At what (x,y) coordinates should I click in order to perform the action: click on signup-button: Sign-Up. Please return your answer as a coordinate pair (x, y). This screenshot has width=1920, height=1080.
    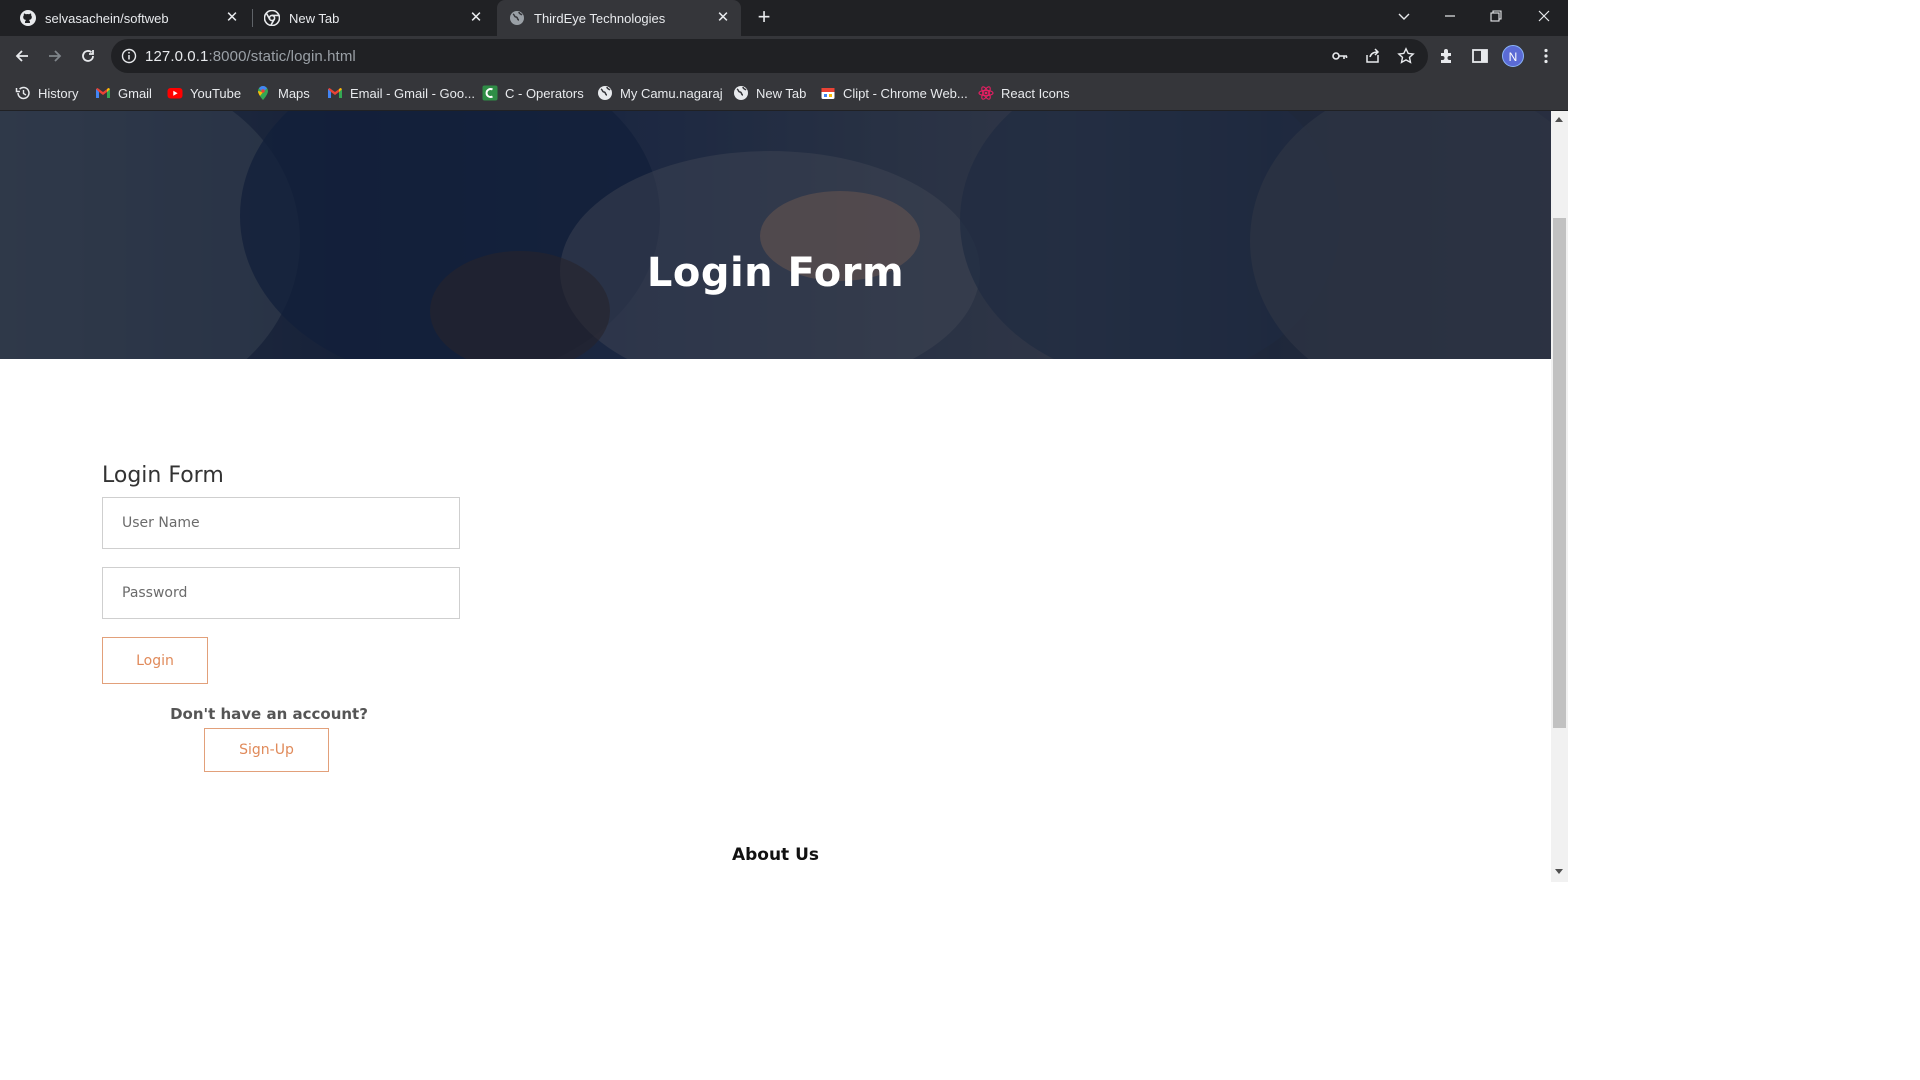
    Looking at the image, I should click on (266, 750).